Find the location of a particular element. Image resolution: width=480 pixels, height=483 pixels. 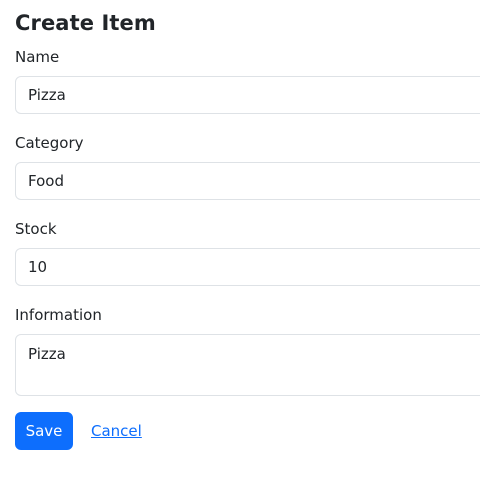

information-label: Information is located at coordinates (58, 315).